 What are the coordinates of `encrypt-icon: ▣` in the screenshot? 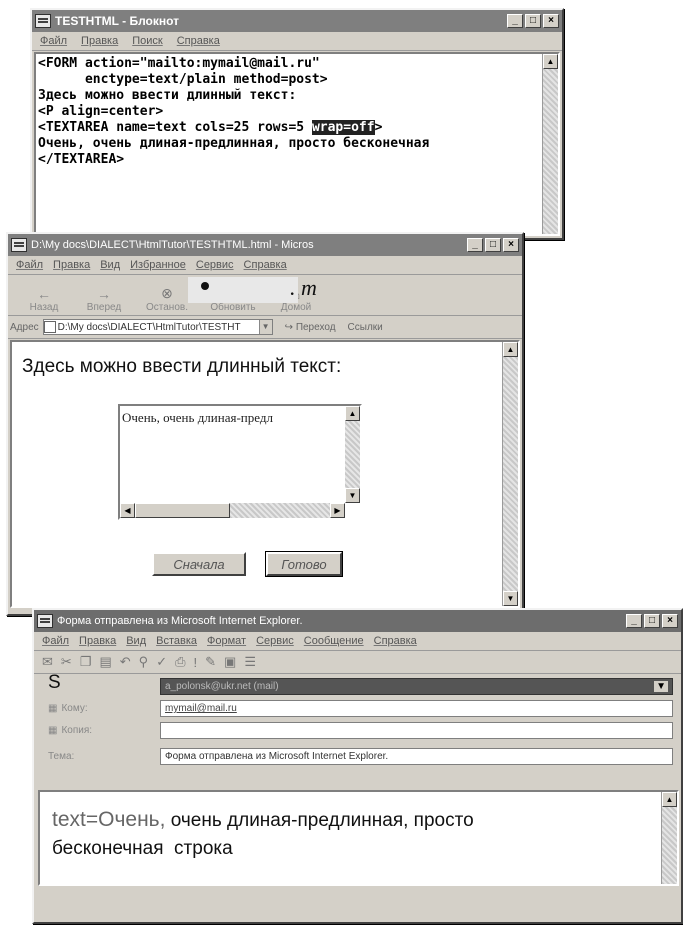 It's located at (230, 662).